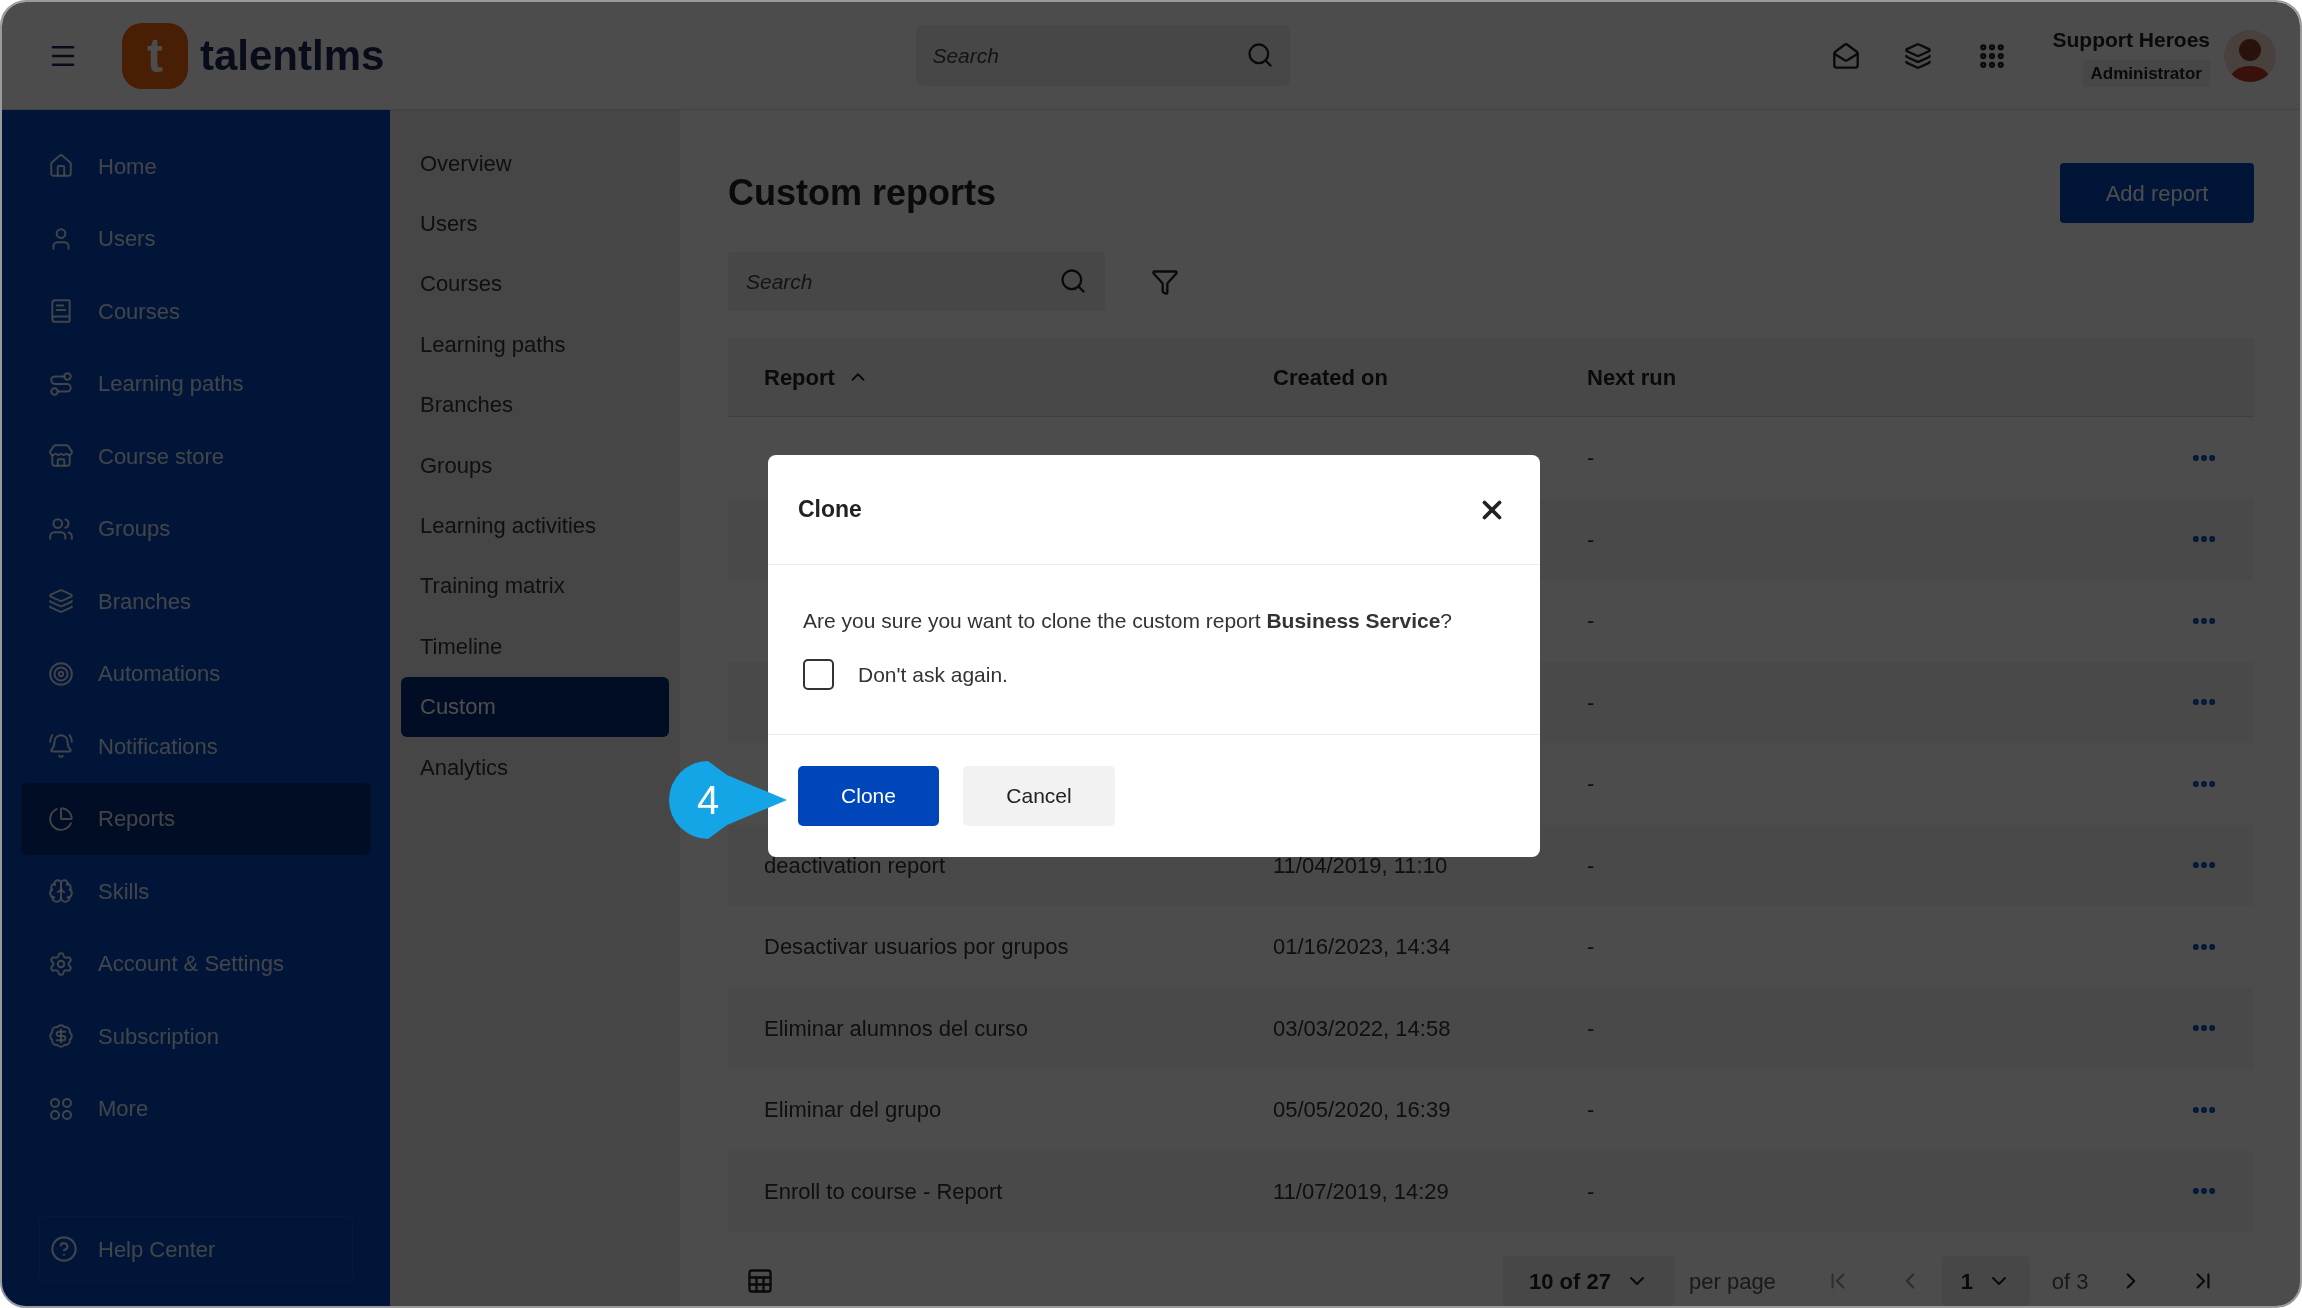 The width and height of the screenshot is (2302, 1308). I want to click on page-title: Custom reports, so click(862, 193).